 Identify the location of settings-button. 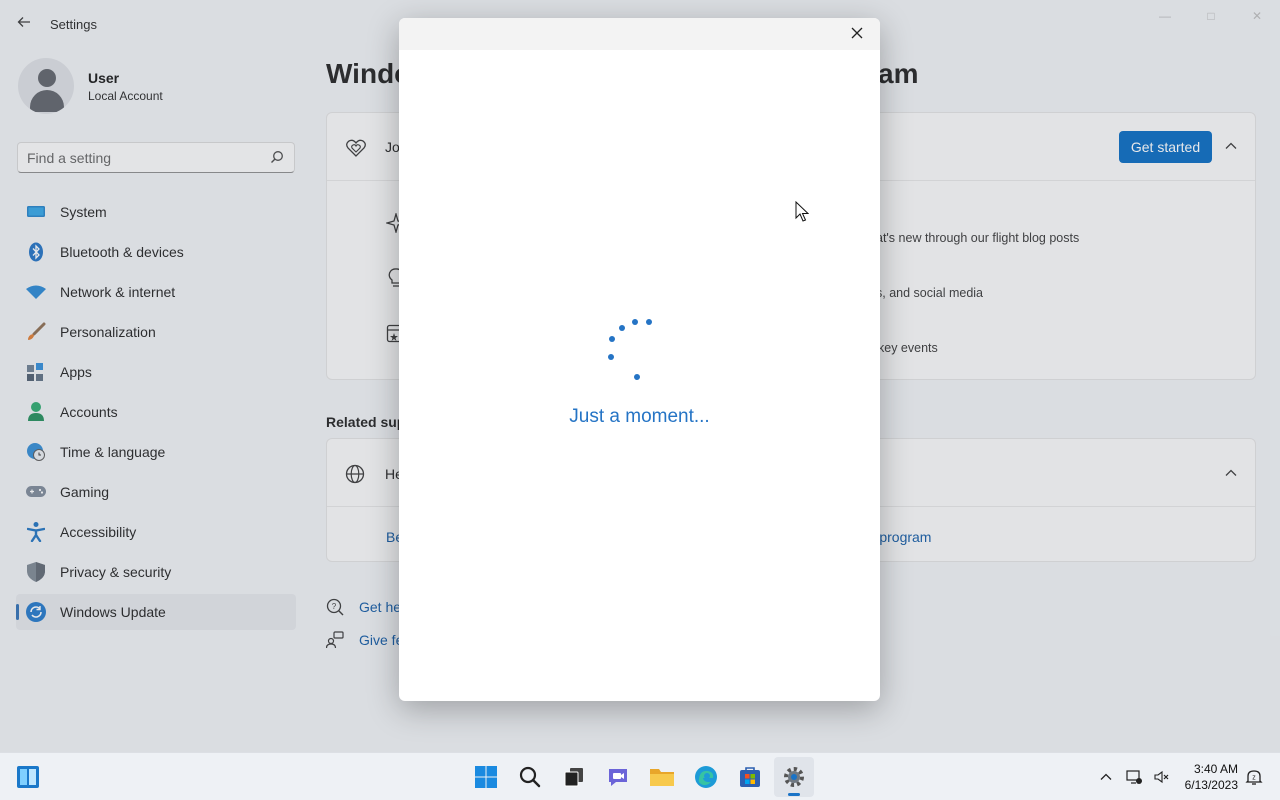
(794, 777).